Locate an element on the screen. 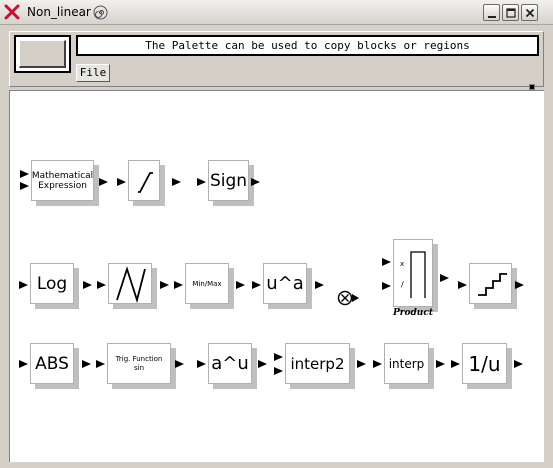 This screenshot has height=468, width=553. inverse-block: 1/u is located at coordinates (487, 366).